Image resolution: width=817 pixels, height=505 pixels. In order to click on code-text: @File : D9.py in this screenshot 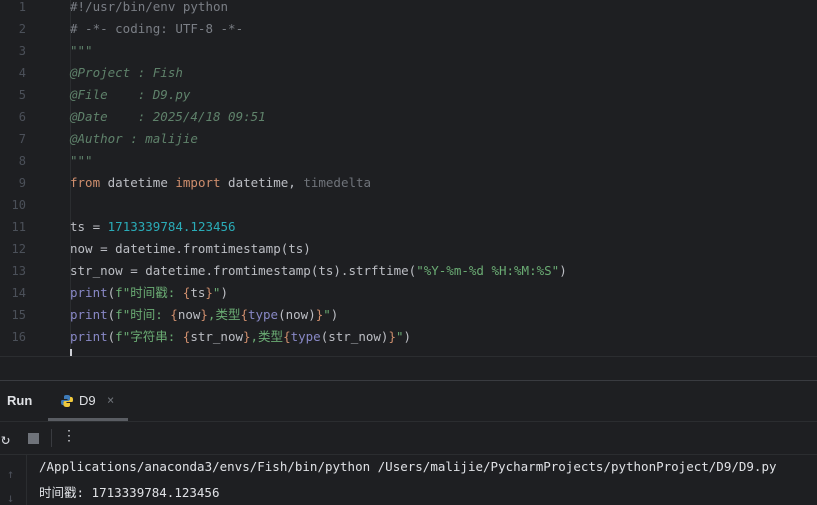, I will do `click(130, 95)`.